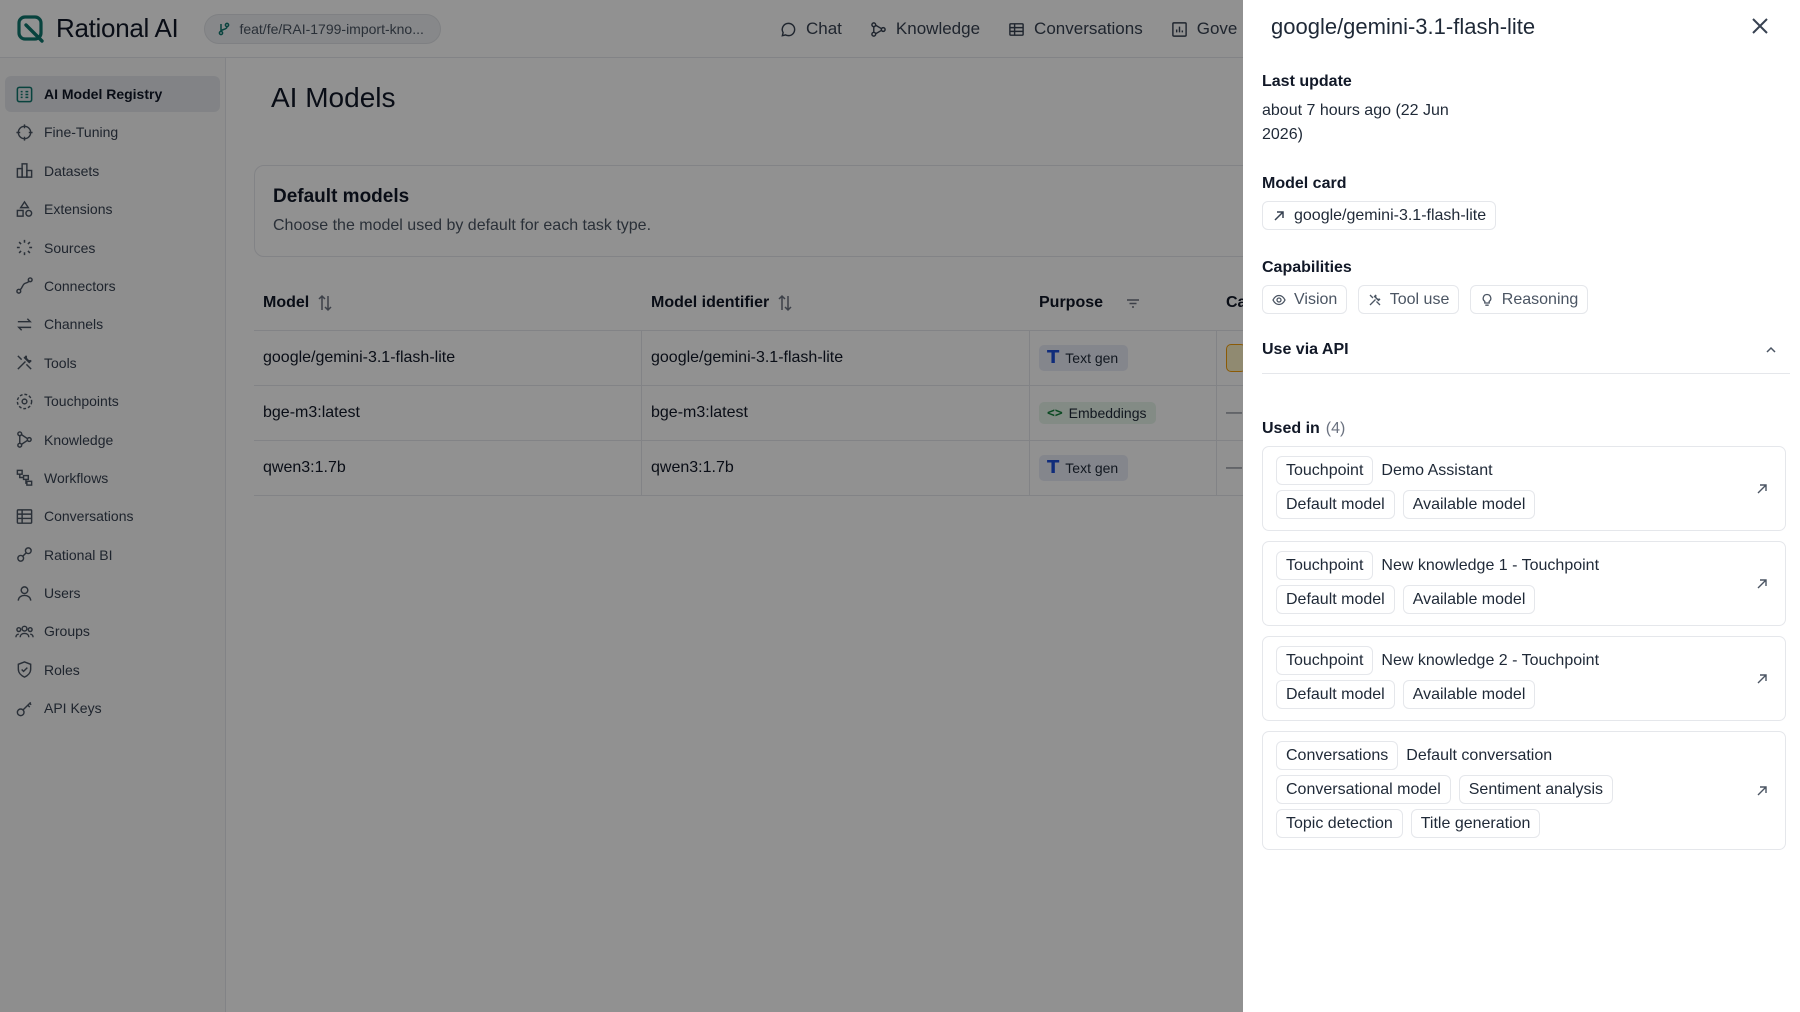  Describe the element at coordinates (1771, 349) in the screenshot. I see `chevron-up-icon` at that location.